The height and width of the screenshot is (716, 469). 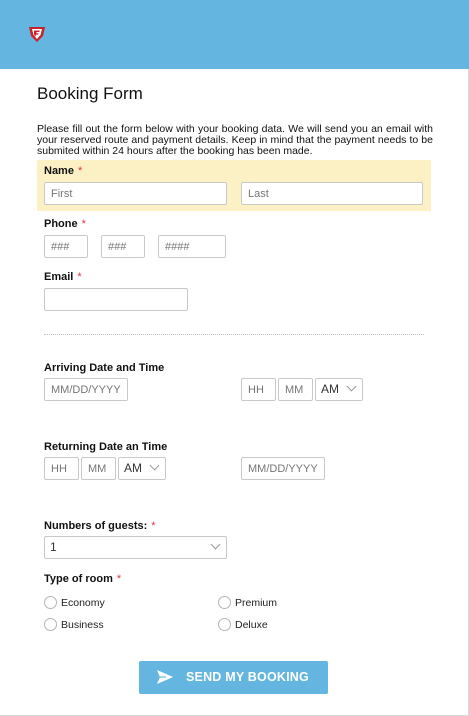 I want to click on phone-label: Phone *, so click(x=65, y=224).